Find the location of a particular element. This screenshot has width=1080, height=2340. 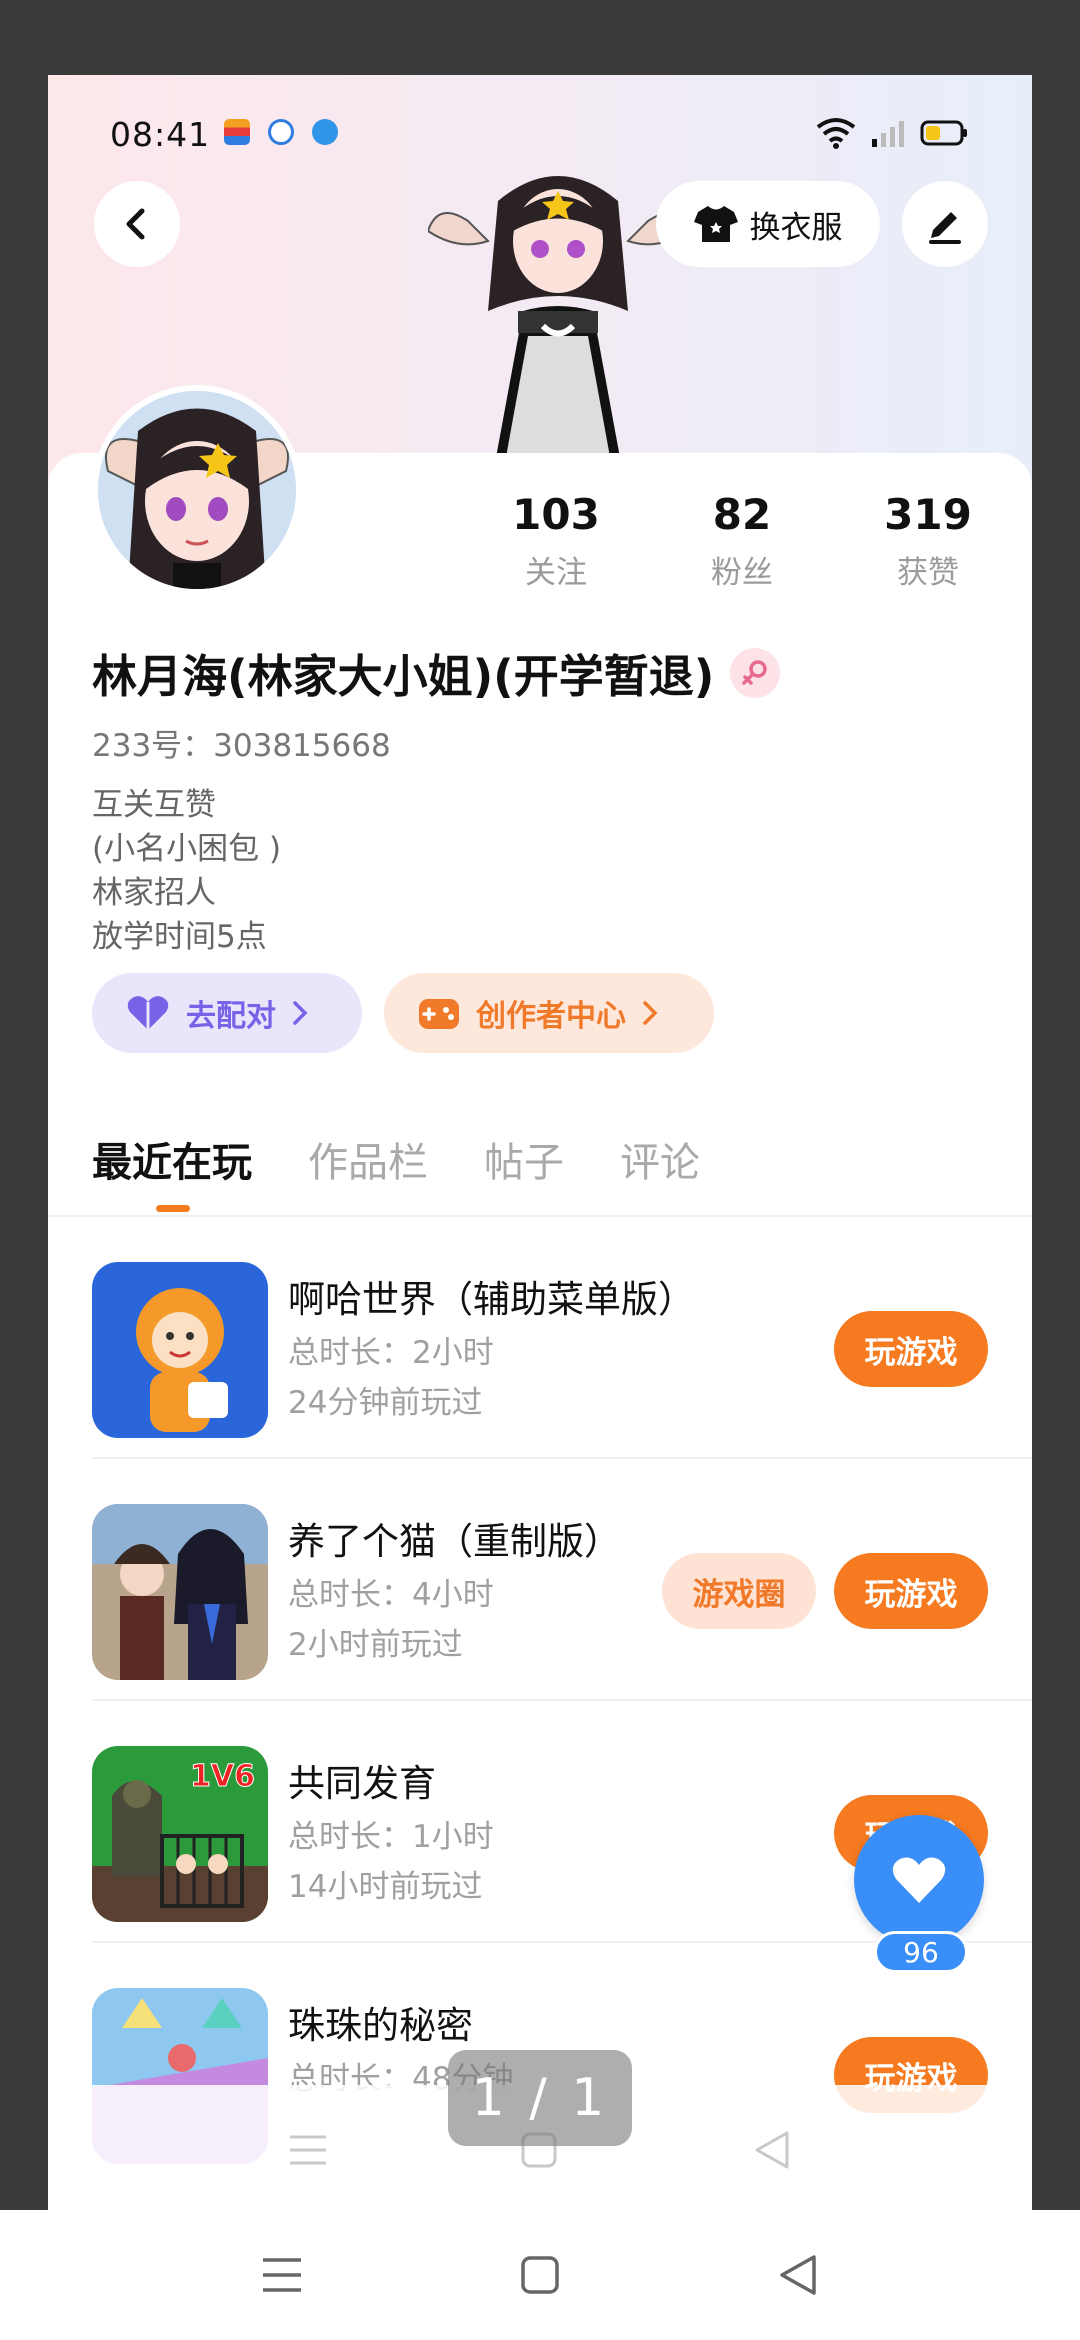

stat-fans-label: 粉丝 is located at coordinates (742, 573).